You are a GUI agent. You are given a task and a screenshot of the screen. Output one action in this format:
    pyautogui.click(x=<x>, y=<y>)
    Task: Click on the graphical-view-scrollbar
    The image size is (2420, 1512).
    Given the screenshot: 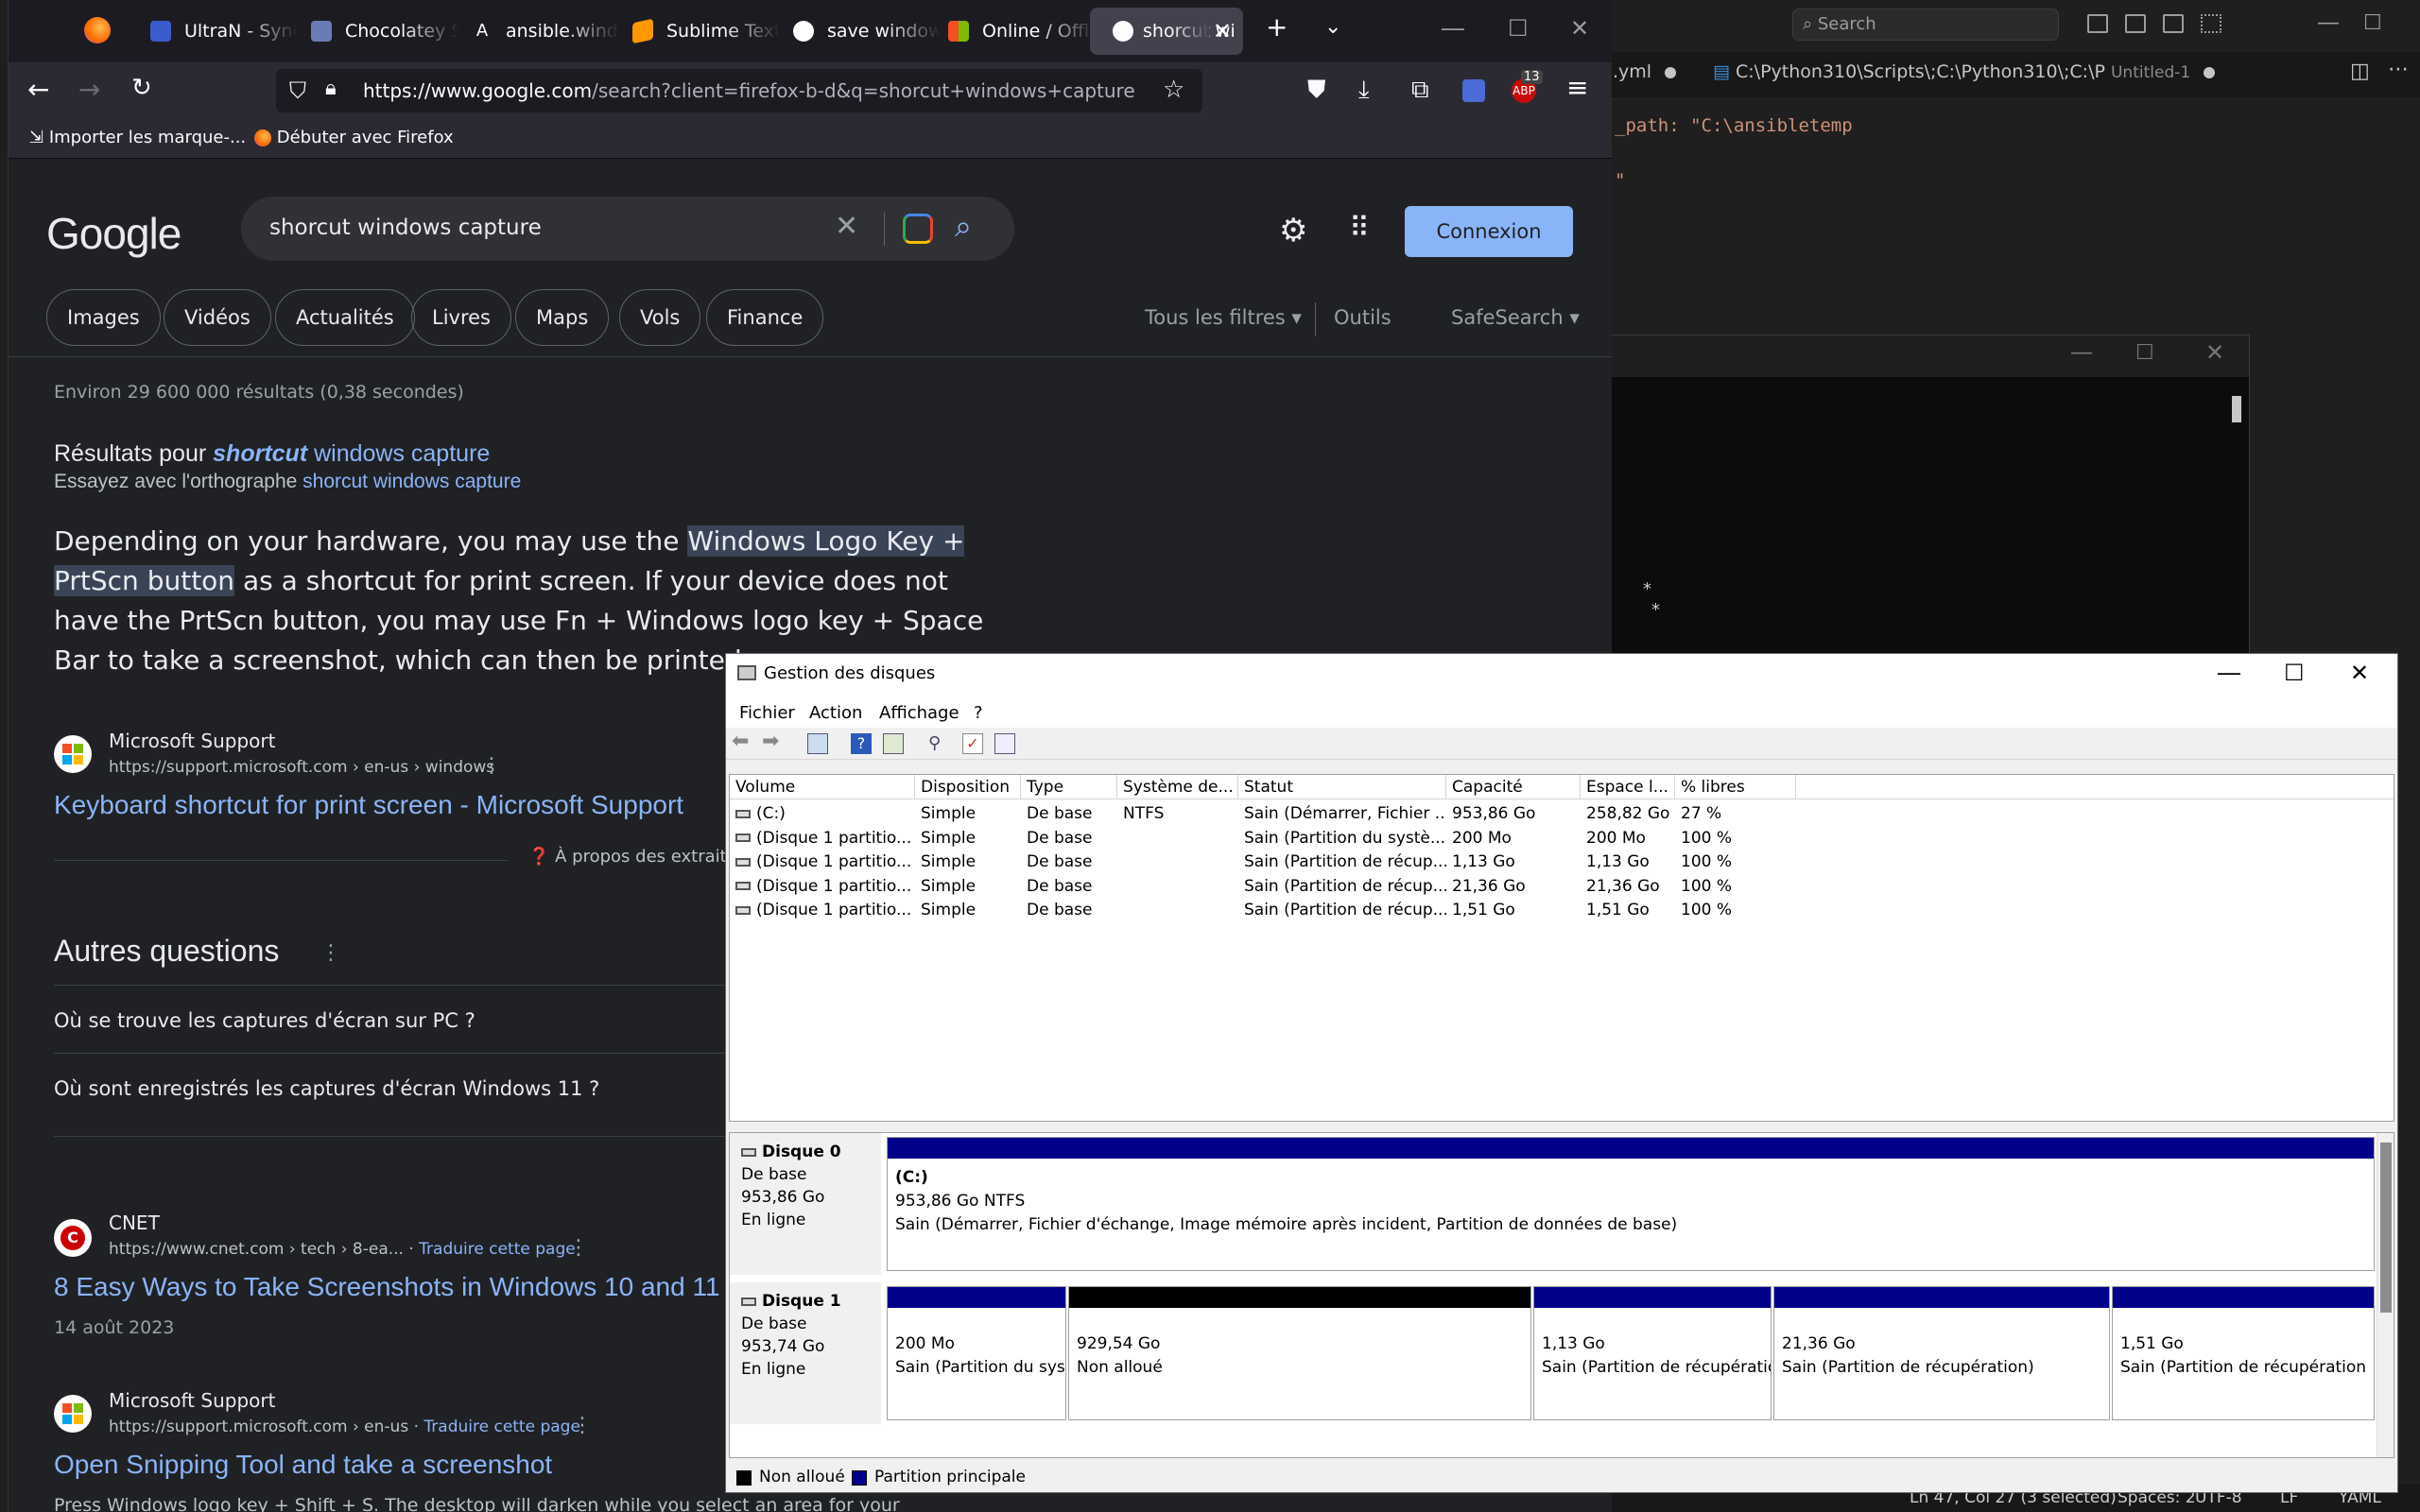 What is the action you would take?
    pyautogui.click(x=2385, y=1295)
    